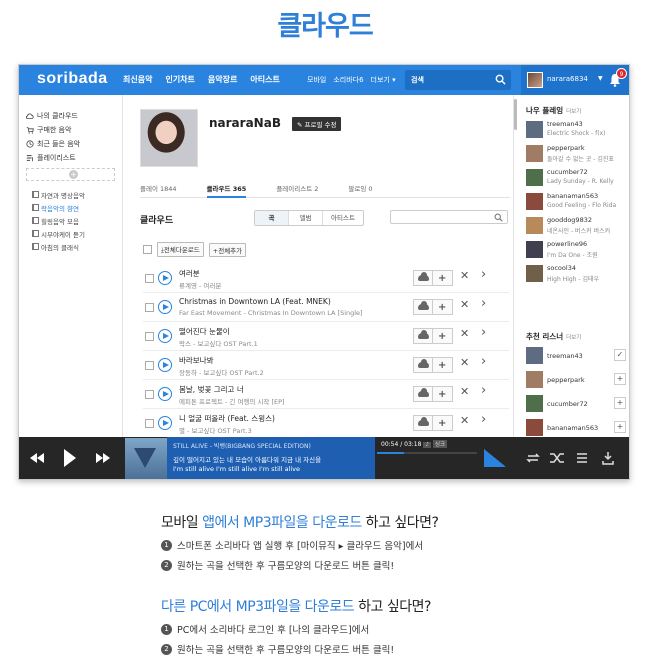 This screenshot has height=670, width=650. I want to click on sidebar-item-recent: 최근 들은 음악, so click(74, 143).